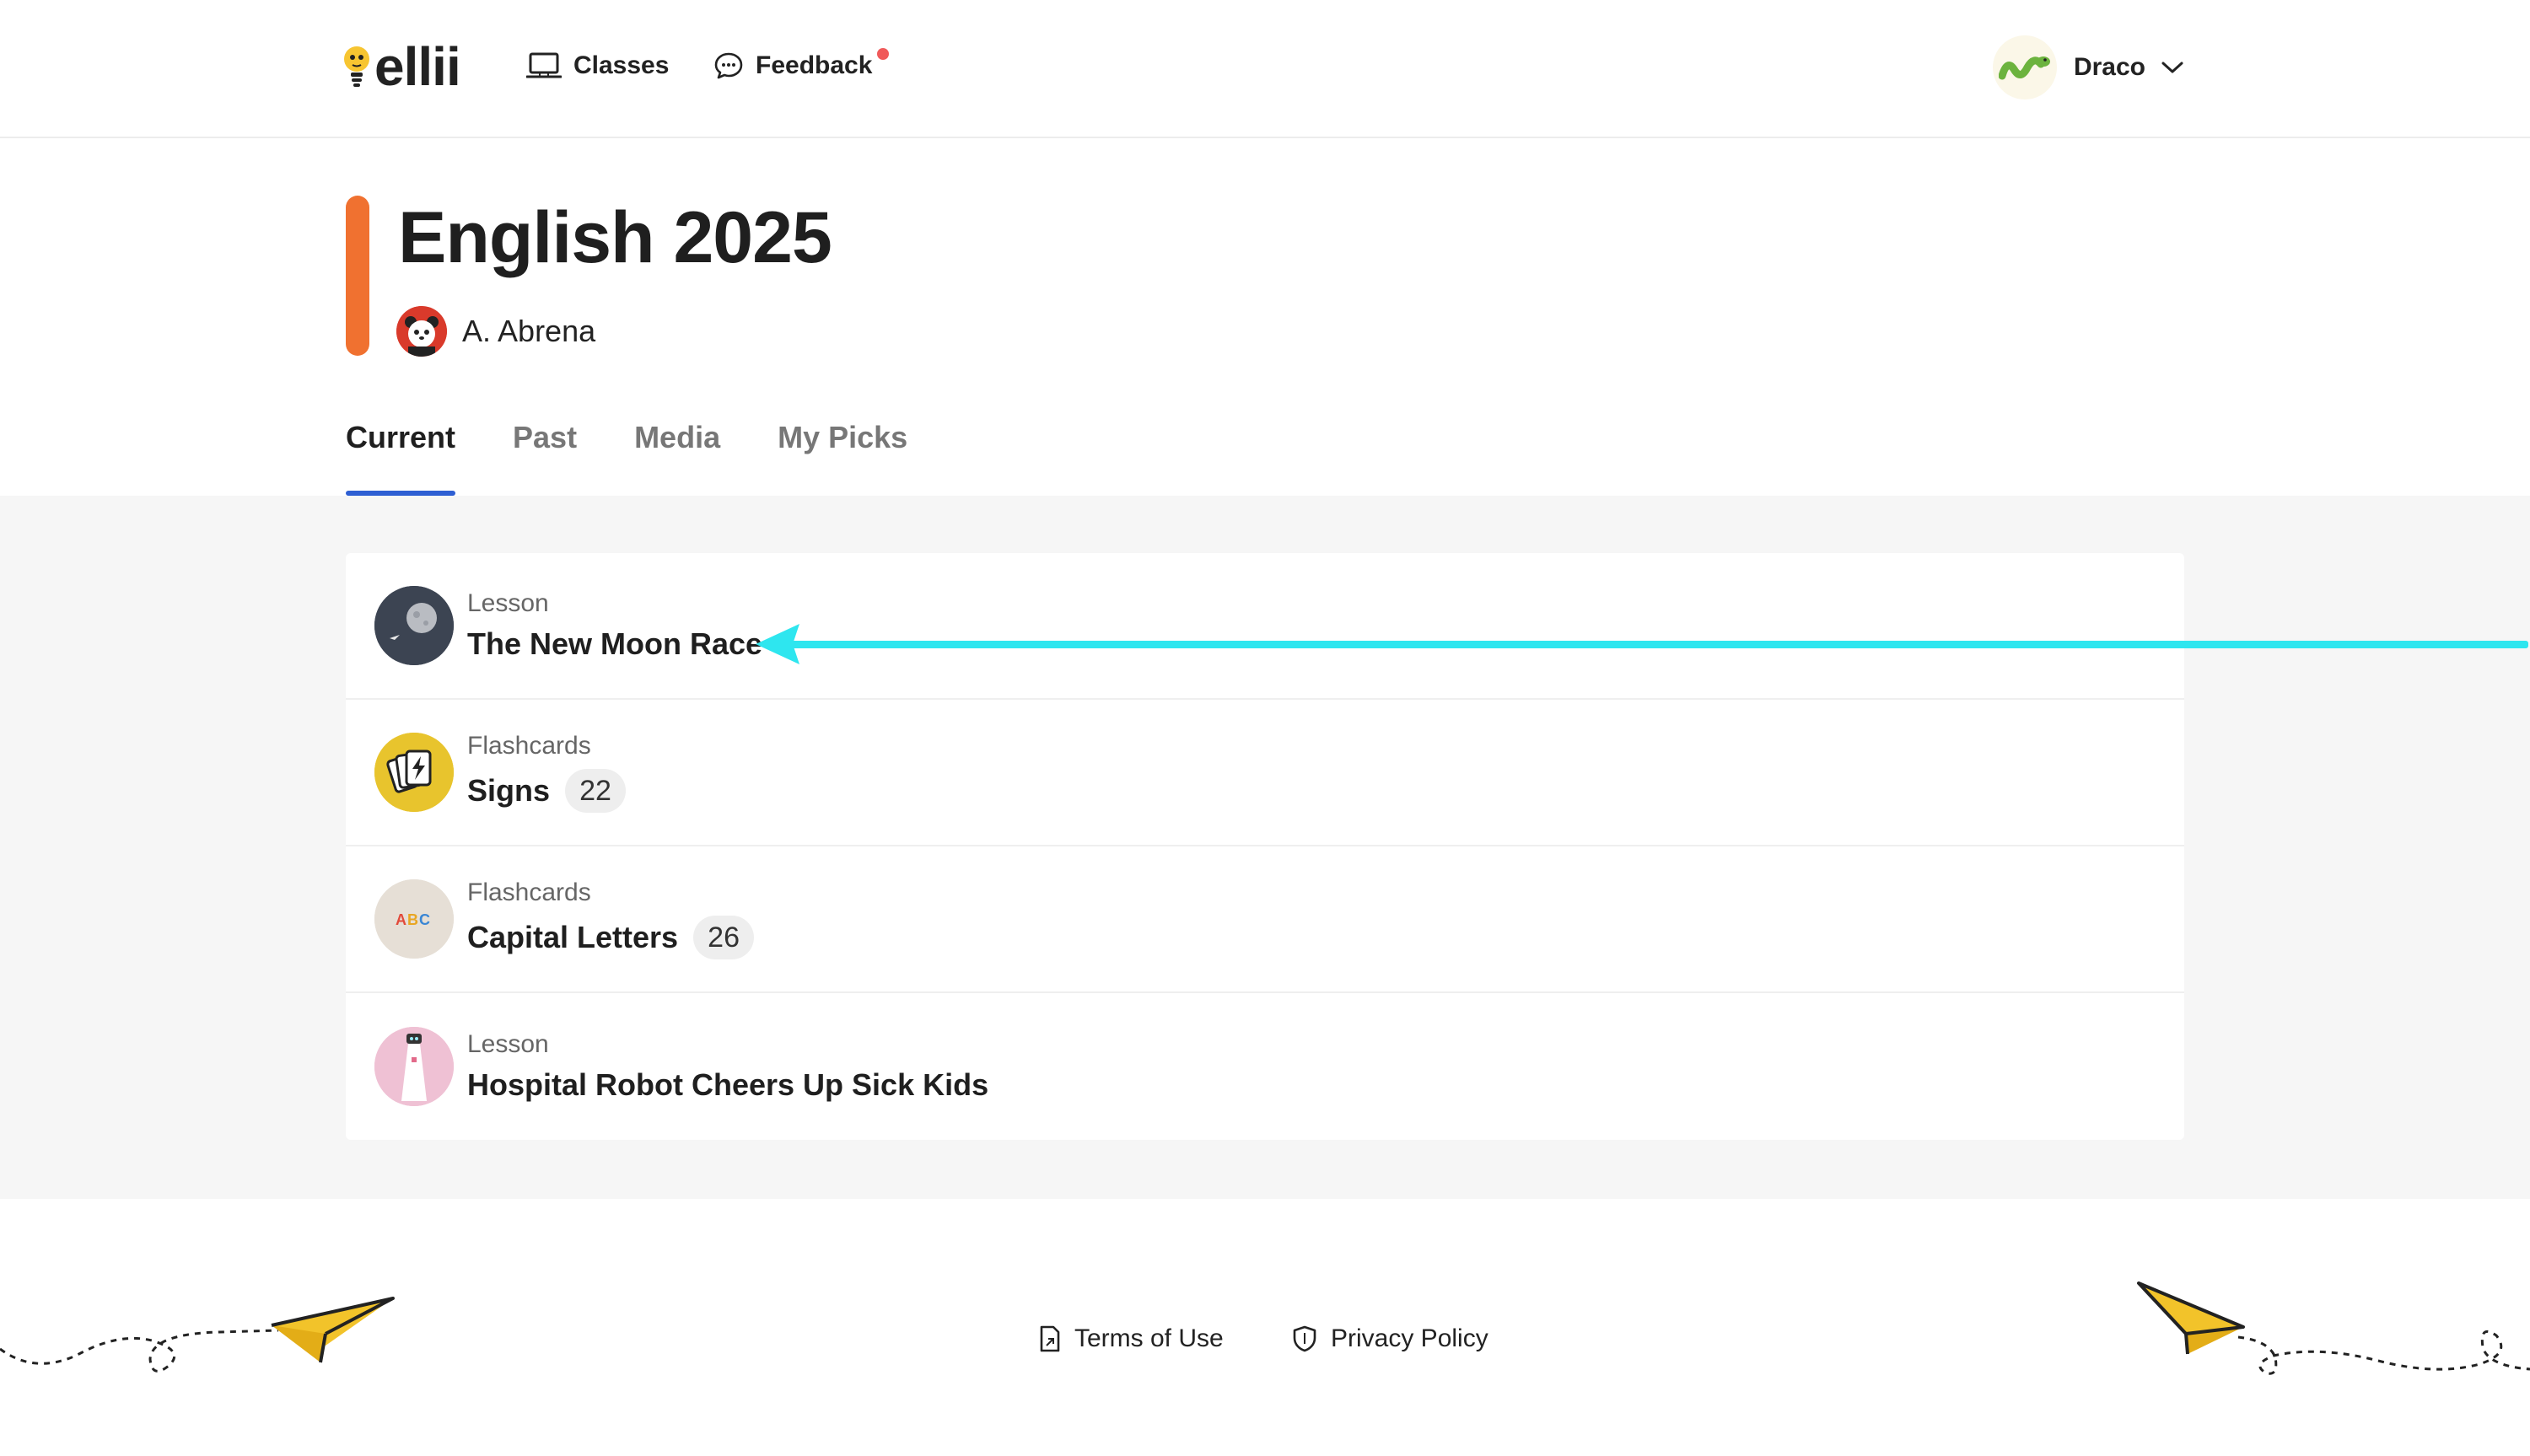  I want to click on terms-of-use-link: Terms of Use, so click(1131, 1339).